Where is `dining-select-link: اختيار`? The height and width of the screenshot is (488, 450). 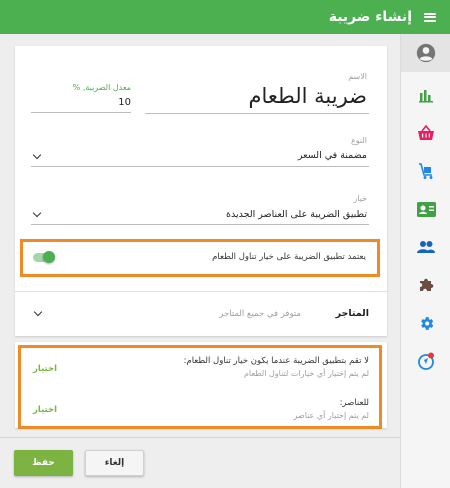 dining-select-link: اختيار is located at coordinates (45, 369).